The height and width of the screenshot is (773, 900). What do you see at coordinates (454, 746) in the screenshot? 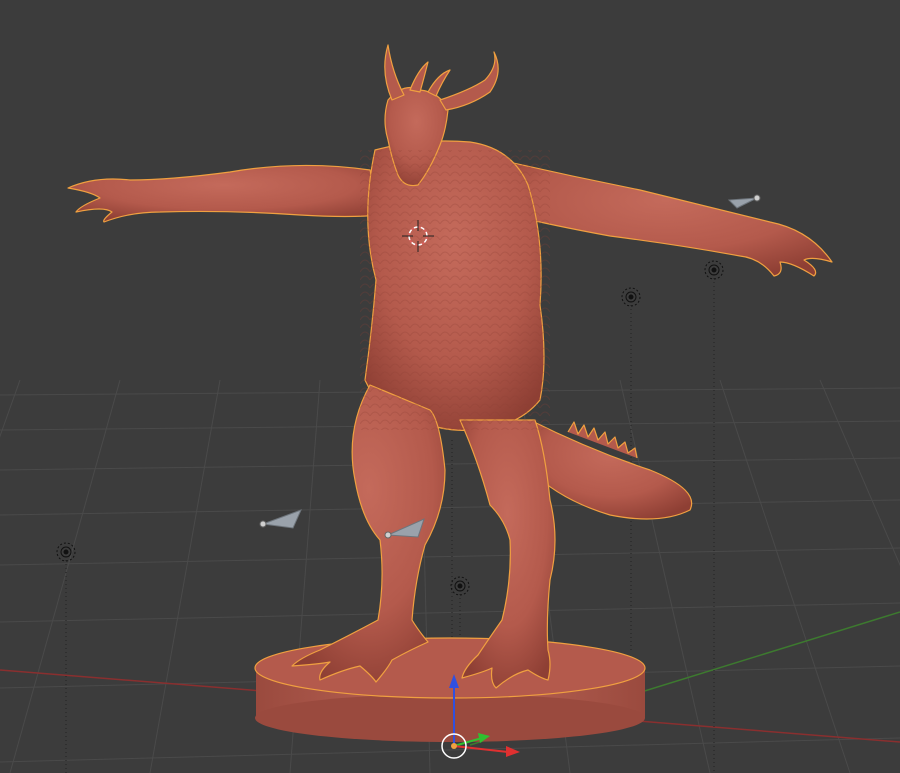
I see `origin-dot` at bounding box center [454, 746].